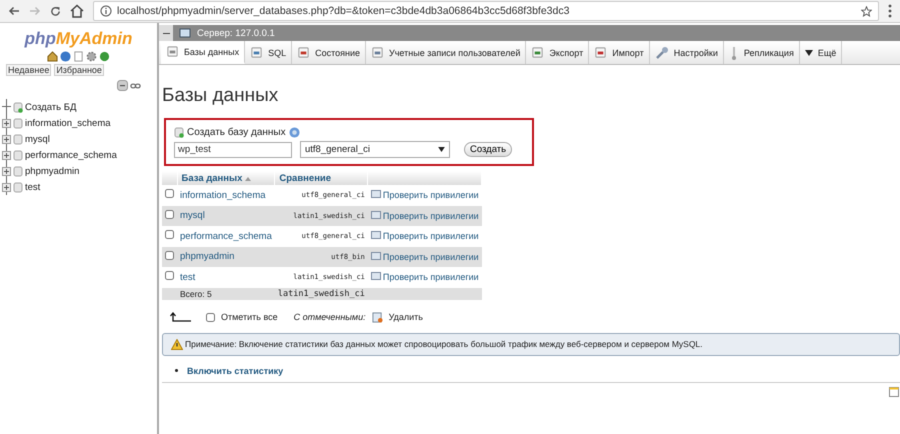  Describe the element at coordinates (68, 123) in the screenshot. I see `tree-item: information_schema` at that location.